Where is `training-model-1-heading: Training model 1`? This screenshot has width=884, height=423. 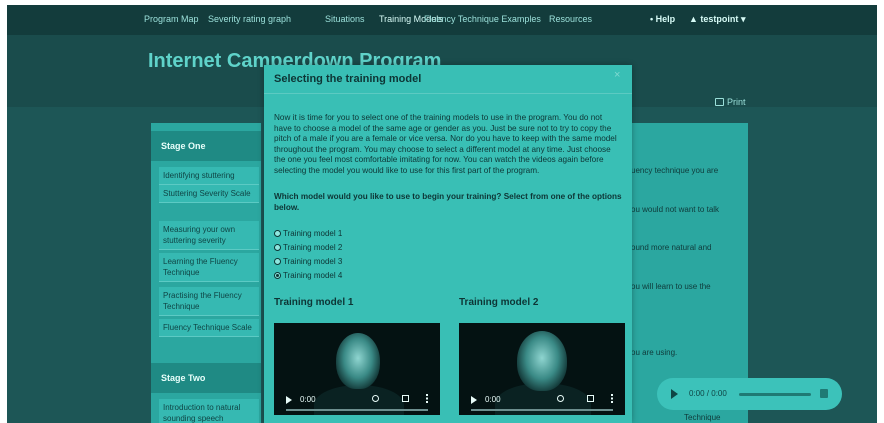
training-model-1-heading: Training model 1 is located at coordinates (314, 302).